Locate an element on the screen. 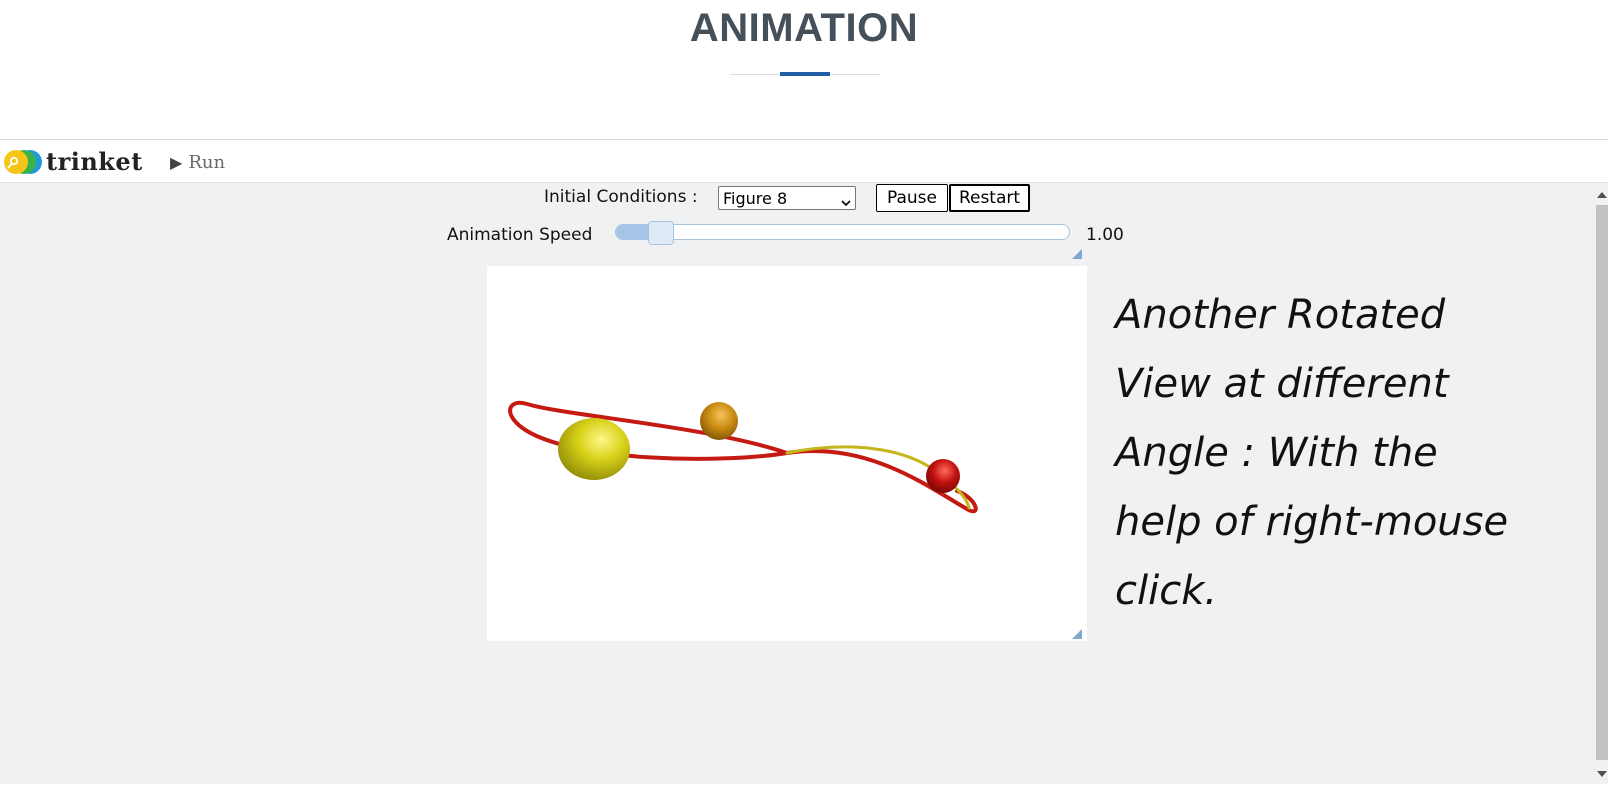 The height and width of the screenshot is (785, 1608). medium-sphere is located at coordinates (719, 421).